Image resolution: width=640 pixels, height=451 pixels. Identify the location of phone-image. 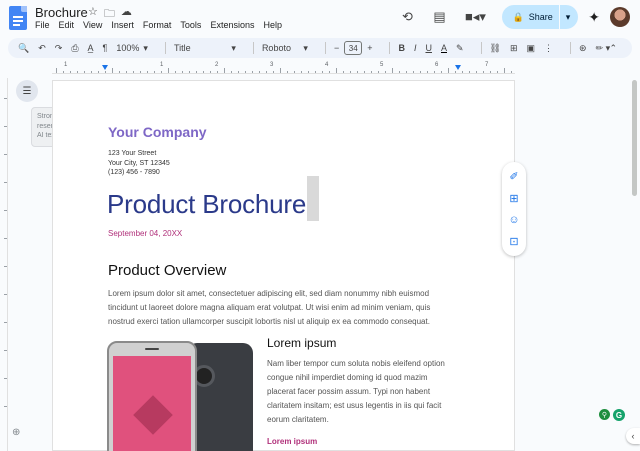
(181, 396).